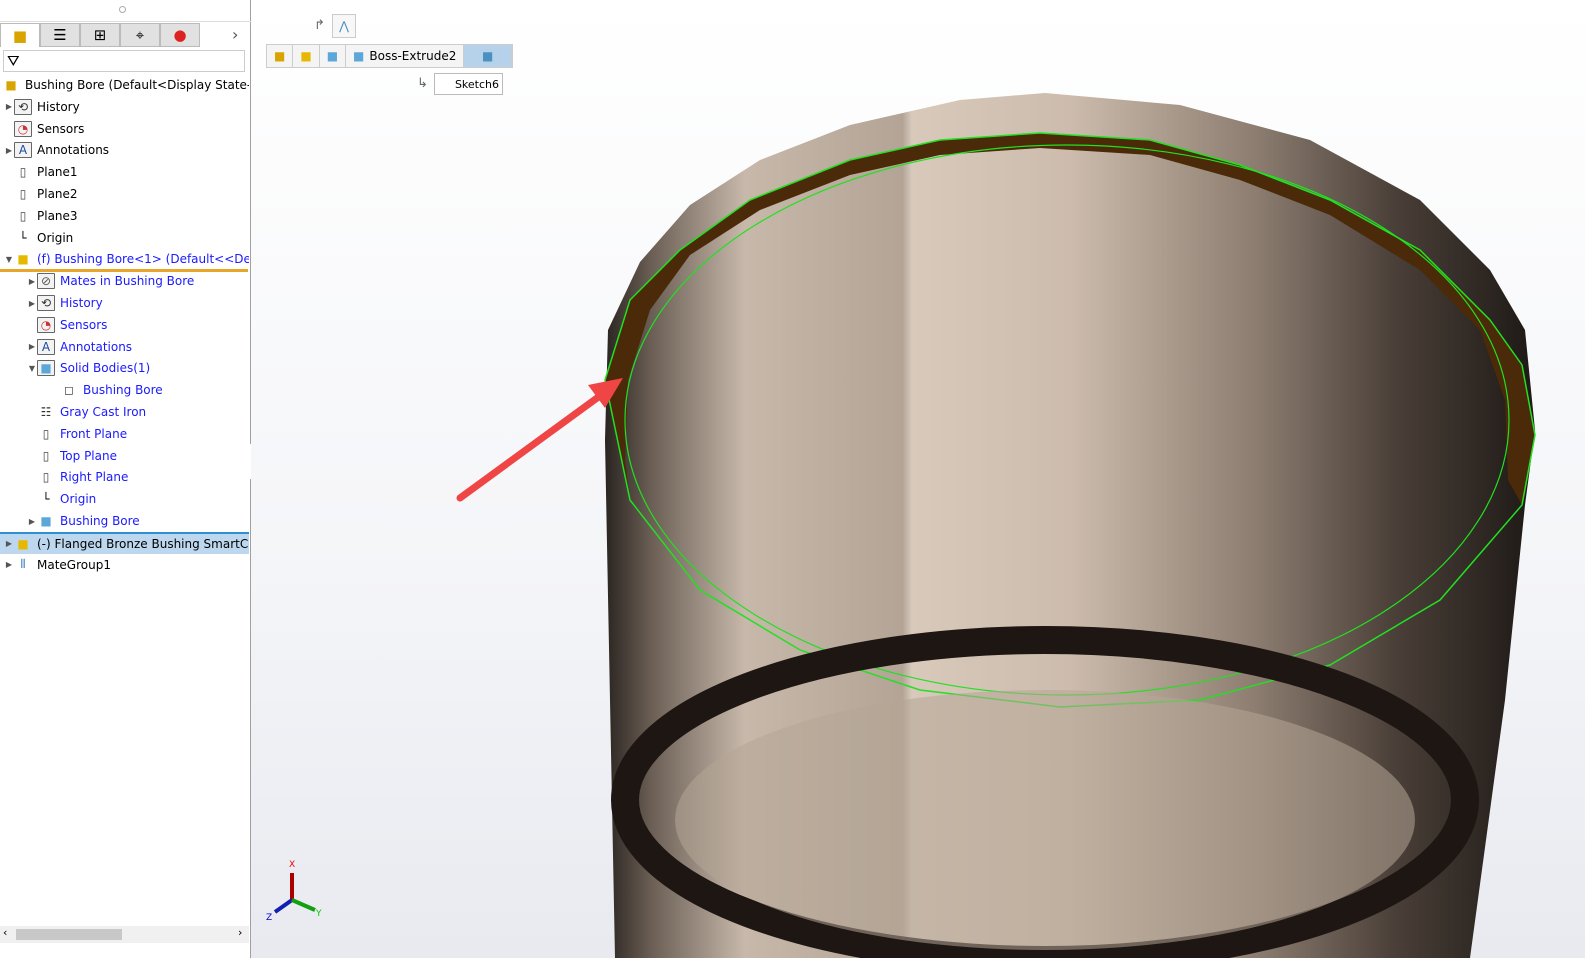  I want to click on solid-body-icon: ■, so click(332, 56).